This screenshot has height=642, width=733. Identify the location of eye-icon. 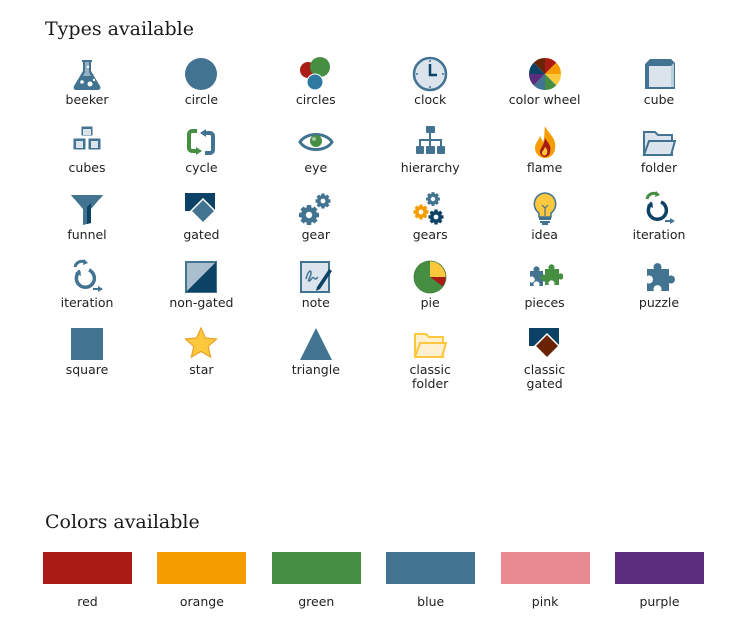
(316, 141).